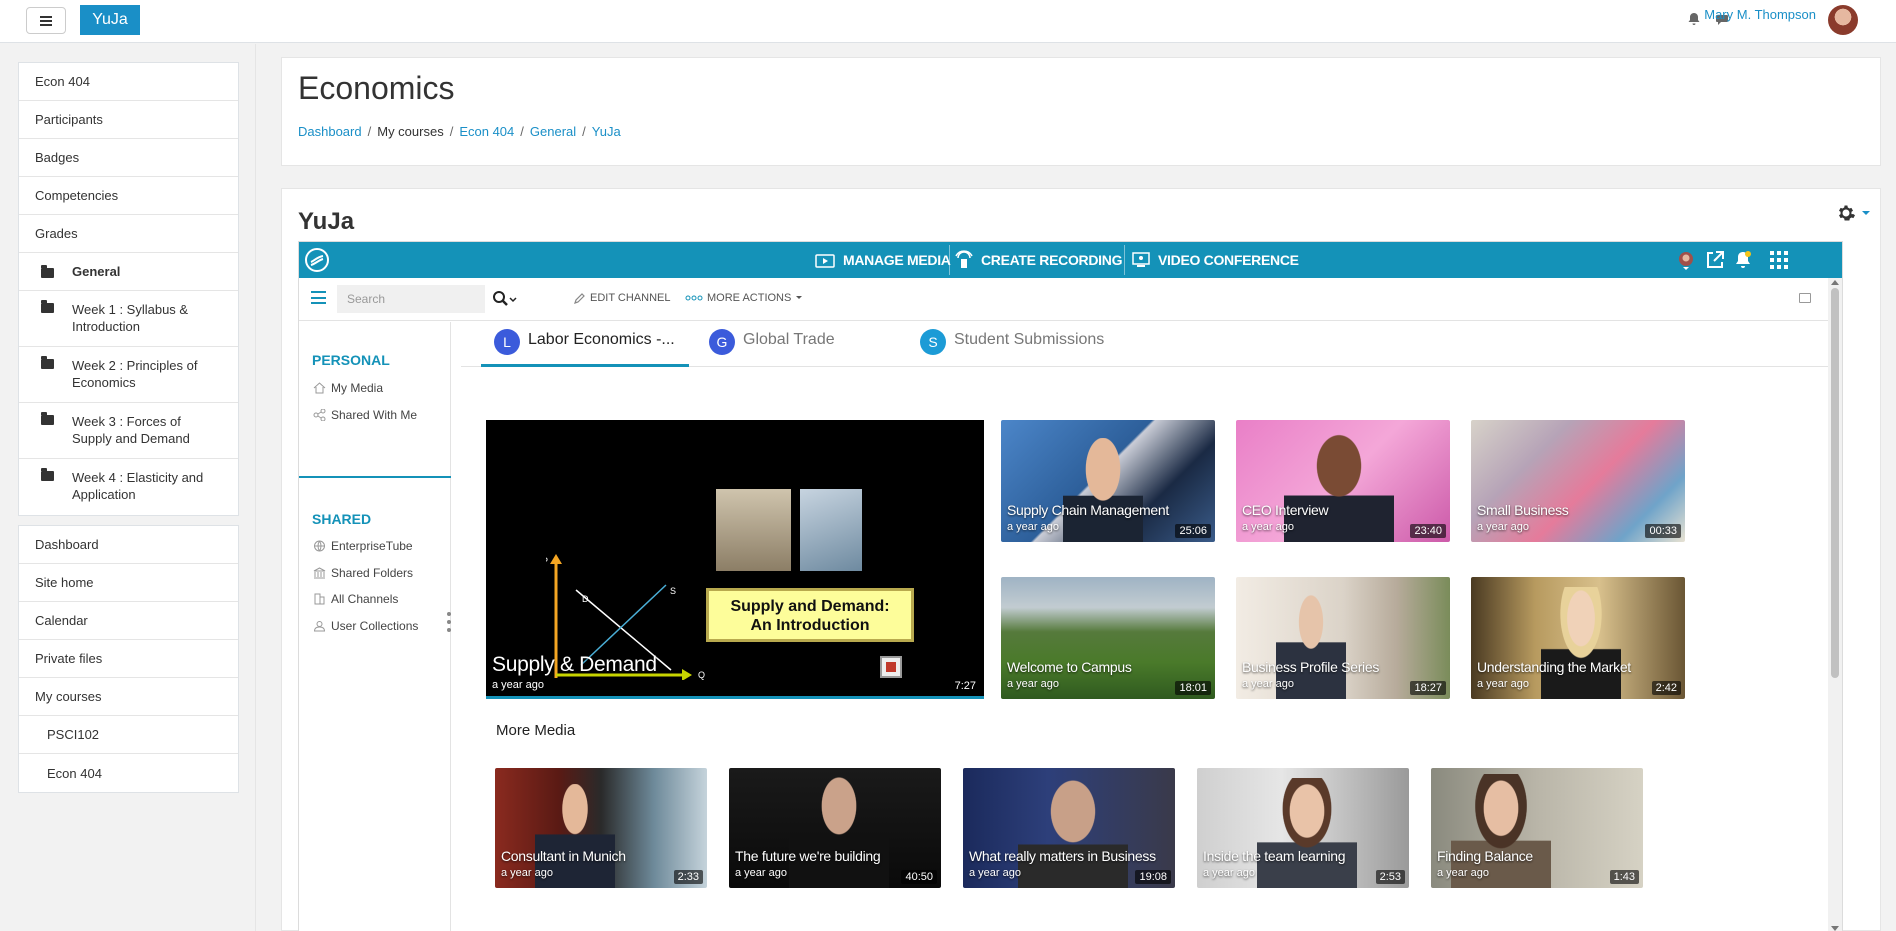 The height and width of the screenshot is (931, 1896). I want to click on curve-label-s: S, so click(673, 591).